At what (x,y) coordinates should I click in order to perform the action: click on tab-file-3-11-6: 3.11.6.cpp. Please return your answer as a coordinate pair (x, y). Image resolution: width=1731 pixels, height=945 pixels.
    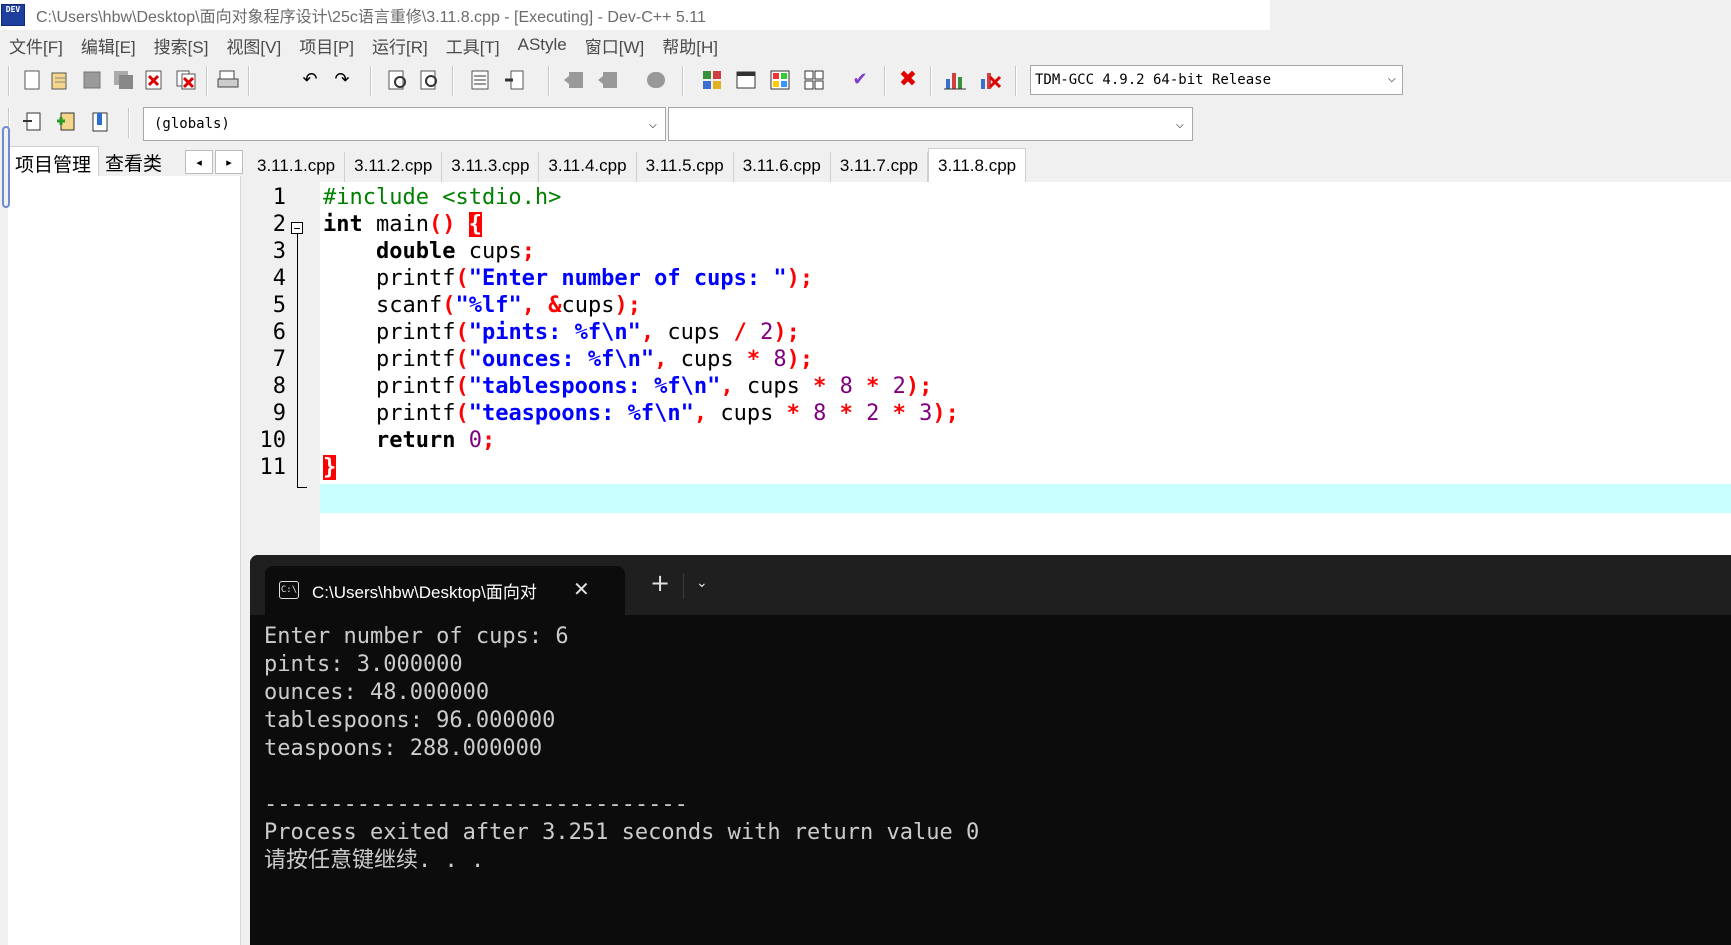
    Looking at the image, I should click on (782, 167).